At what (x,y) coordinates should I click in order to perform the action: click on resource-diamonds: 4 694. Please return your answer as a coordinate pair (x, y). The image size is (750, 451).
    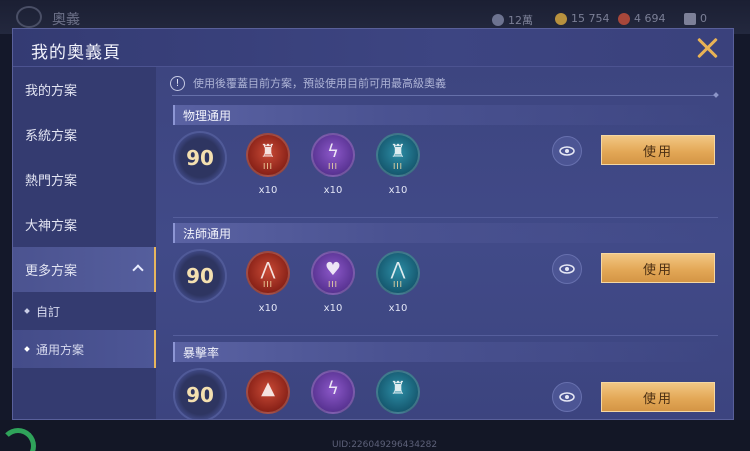
    Looking at the image, I should click on (642, 18).